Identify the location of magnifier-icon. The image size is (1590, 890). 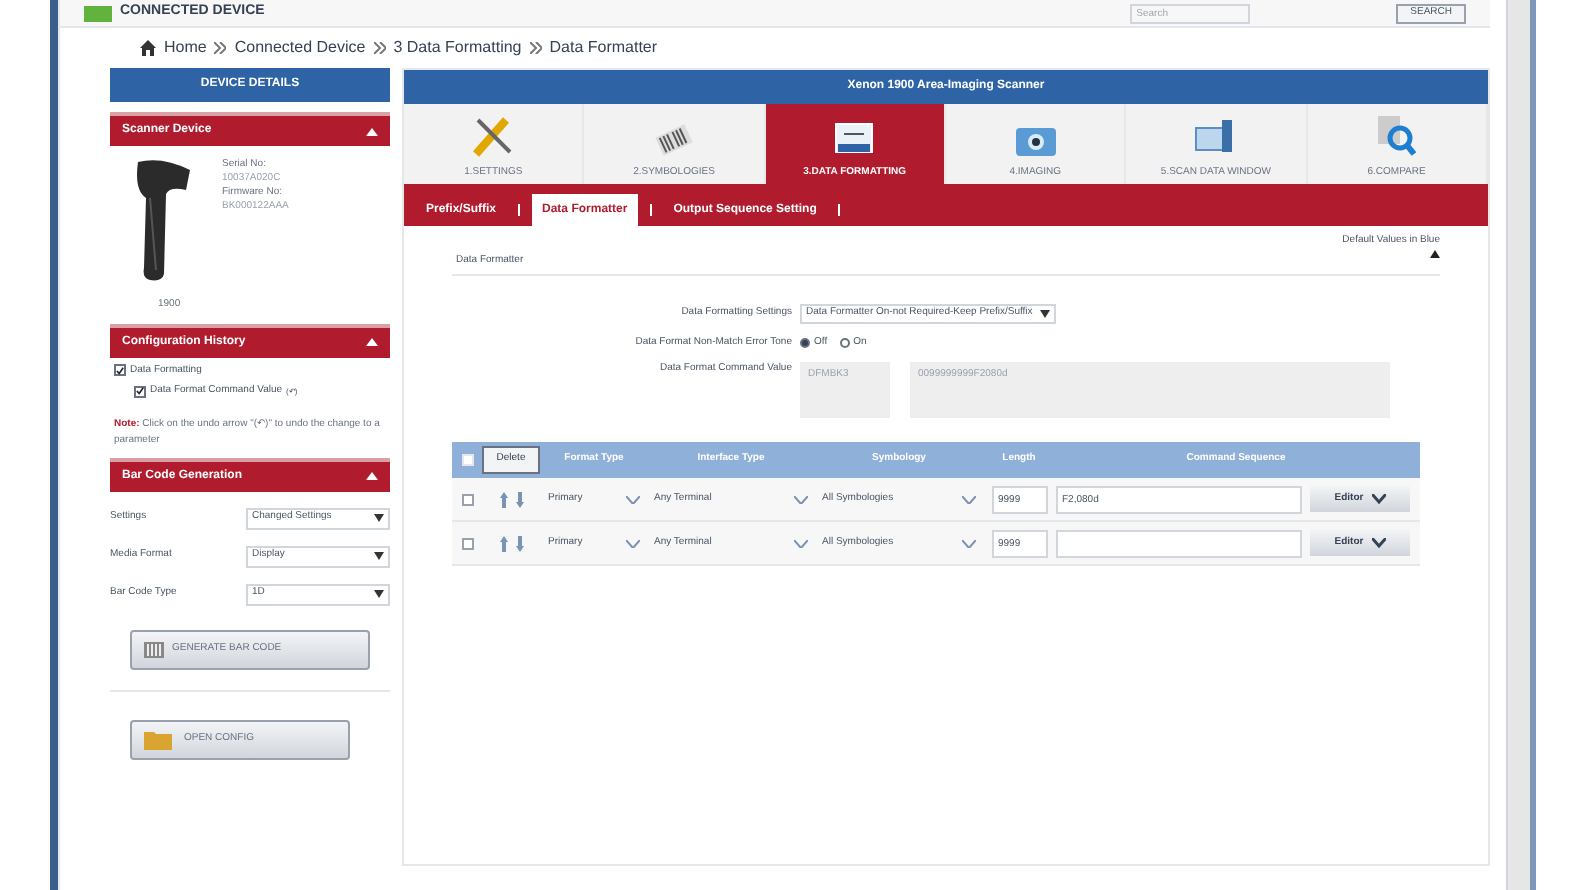
(1396, 135).